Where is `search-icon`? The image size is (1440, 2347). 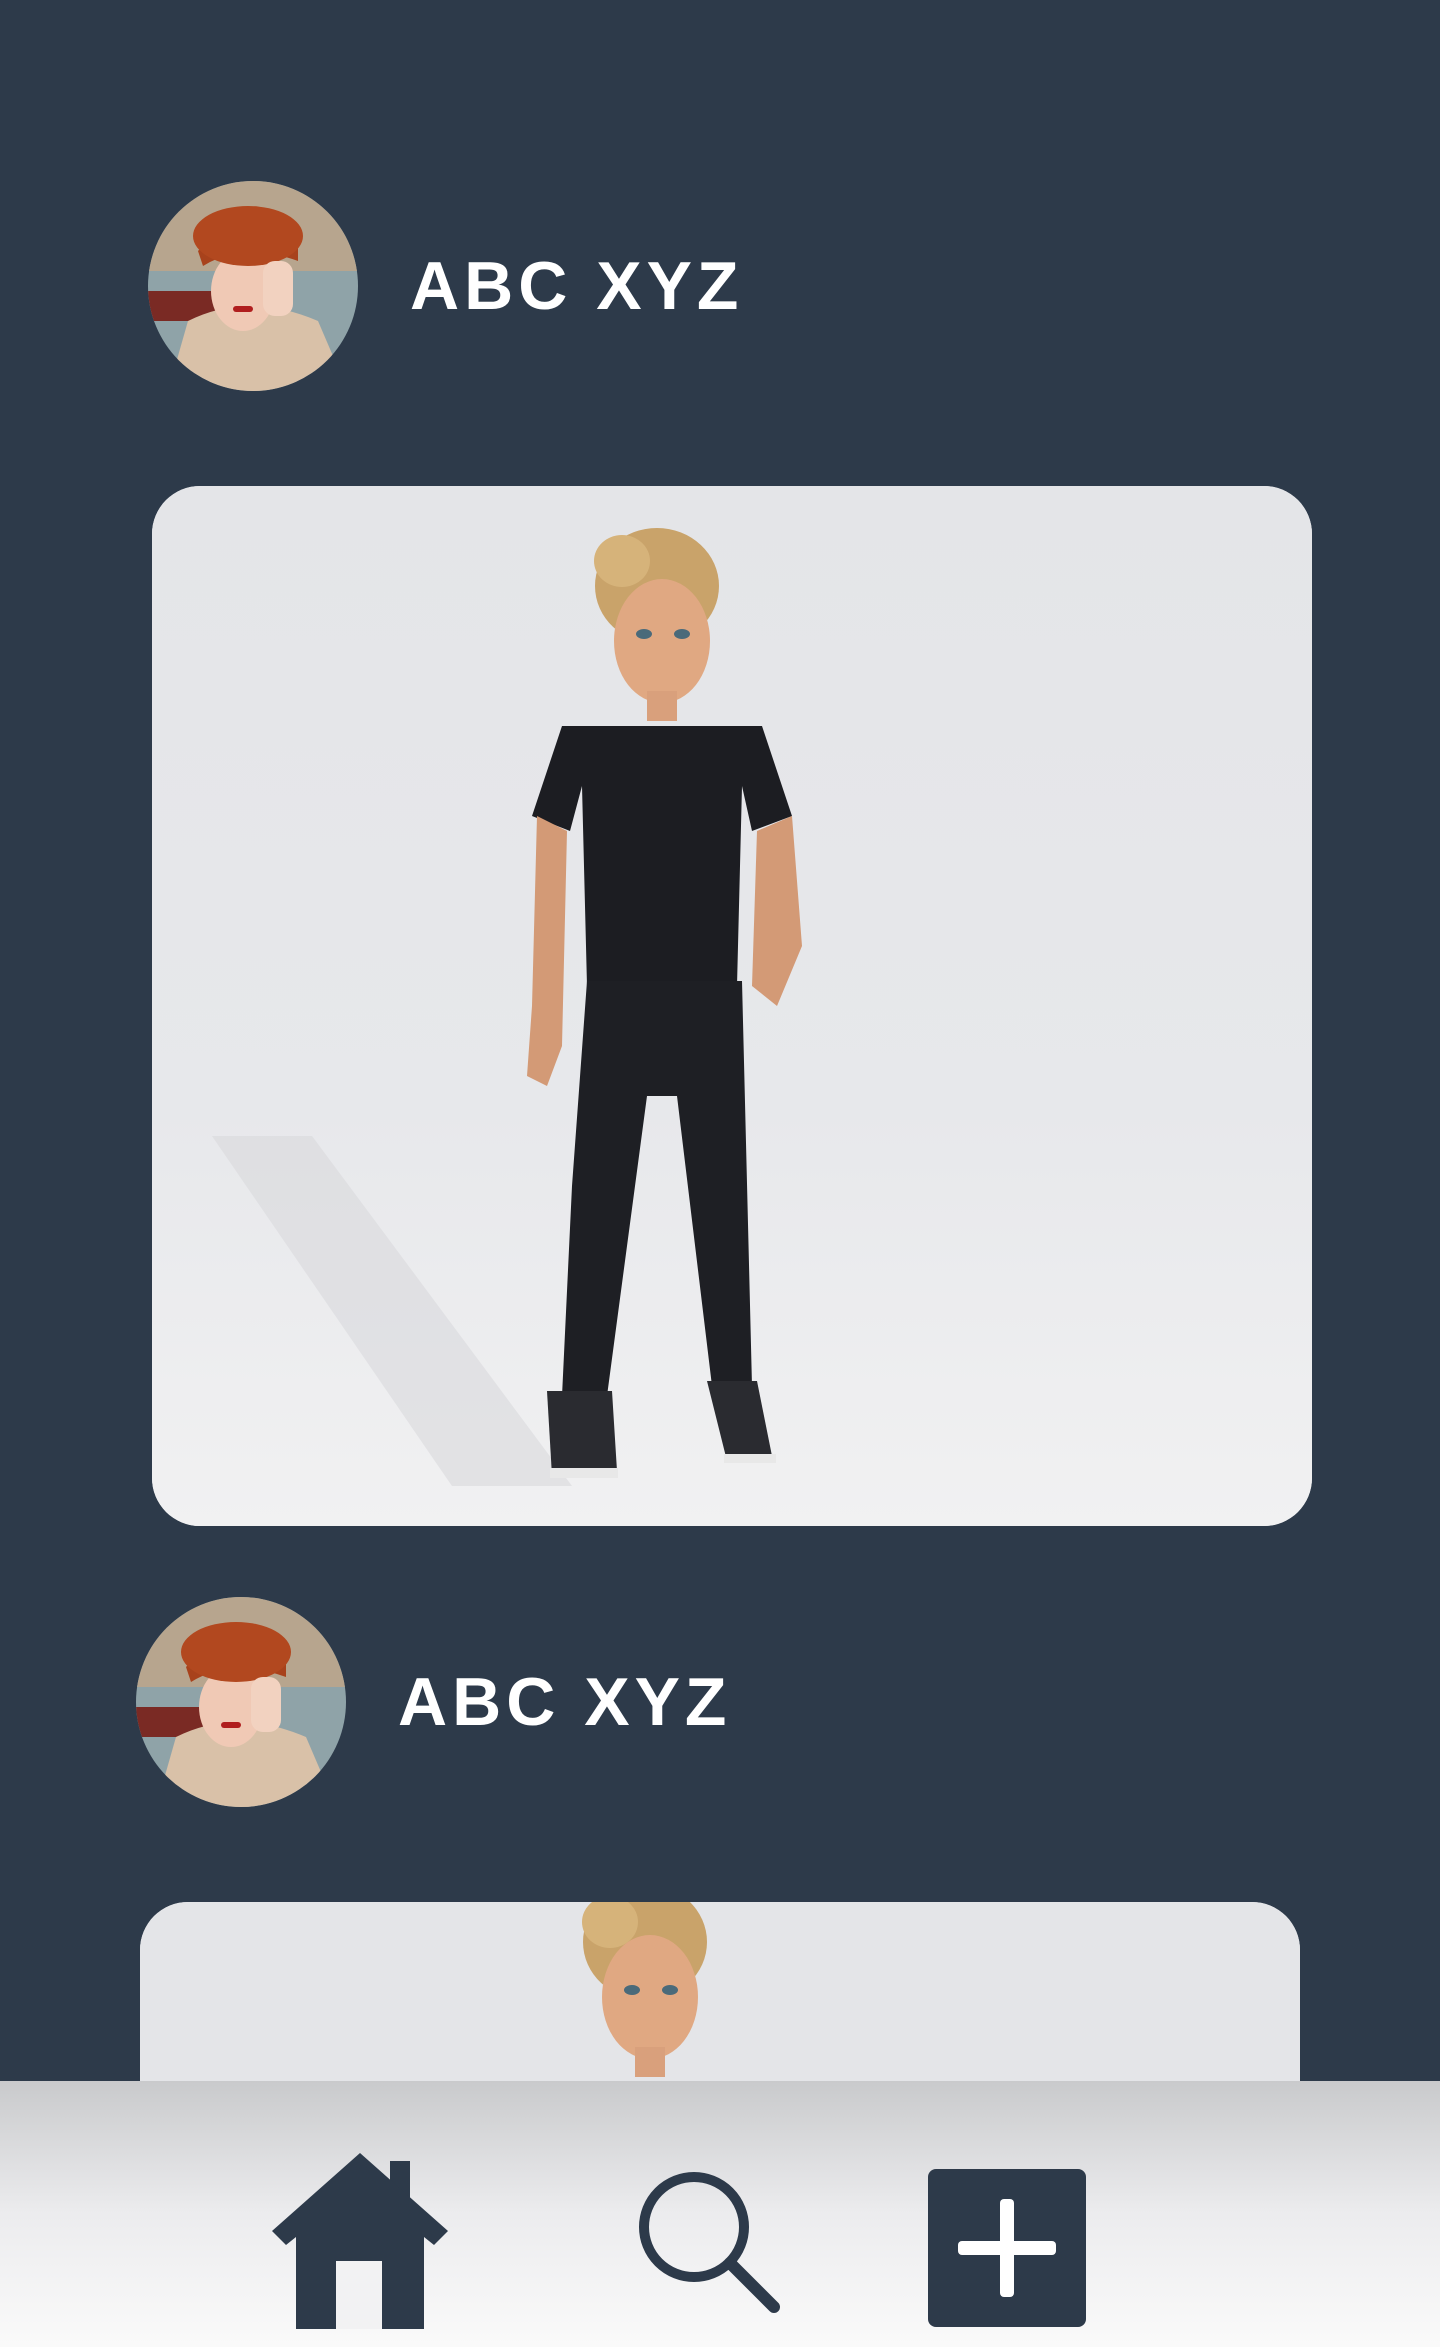
search-icon is located at coordinates (709, 2242).